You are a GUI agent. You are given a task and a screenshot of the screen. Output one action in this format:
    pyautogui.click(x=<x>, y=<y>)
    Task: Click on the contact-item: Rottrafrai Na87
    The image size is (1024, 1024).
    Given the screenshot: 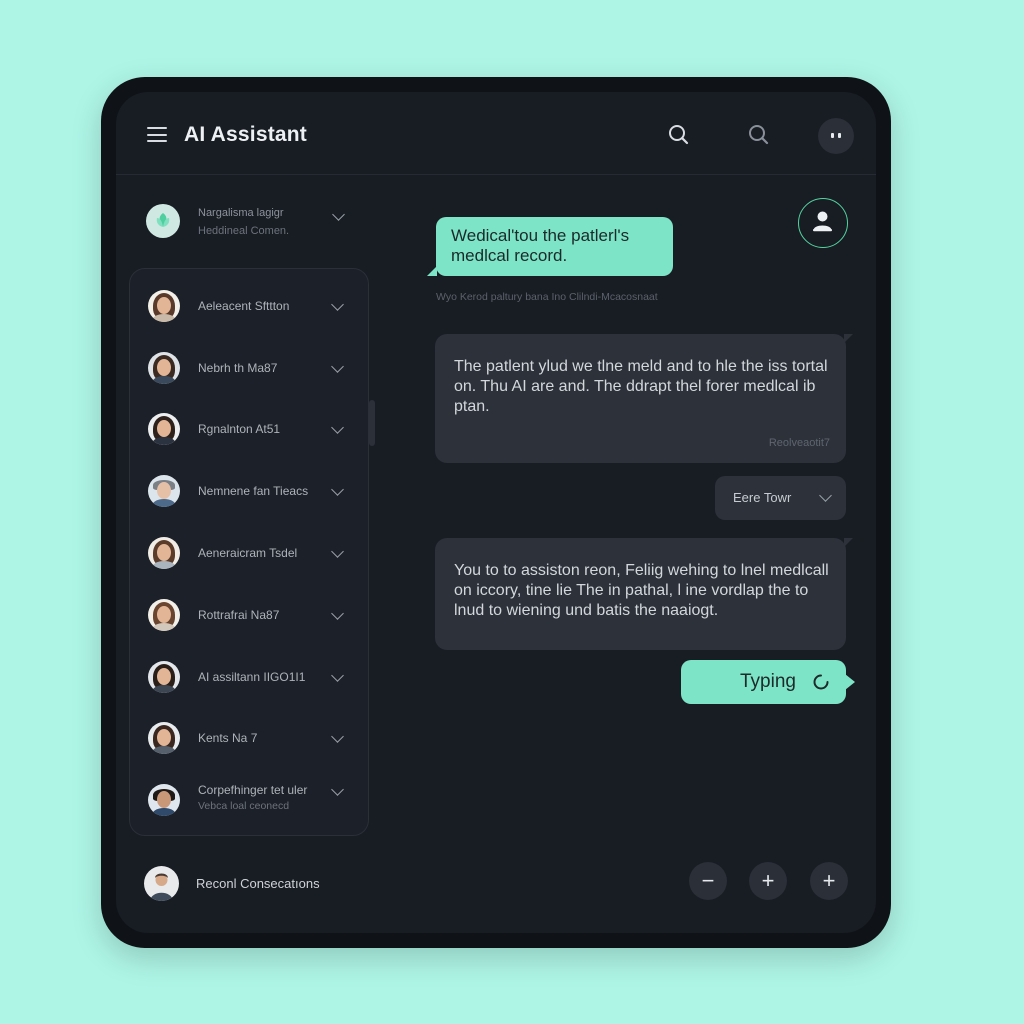 What is the action you would take?
    pyautogui.click(x=249, y=615)
    